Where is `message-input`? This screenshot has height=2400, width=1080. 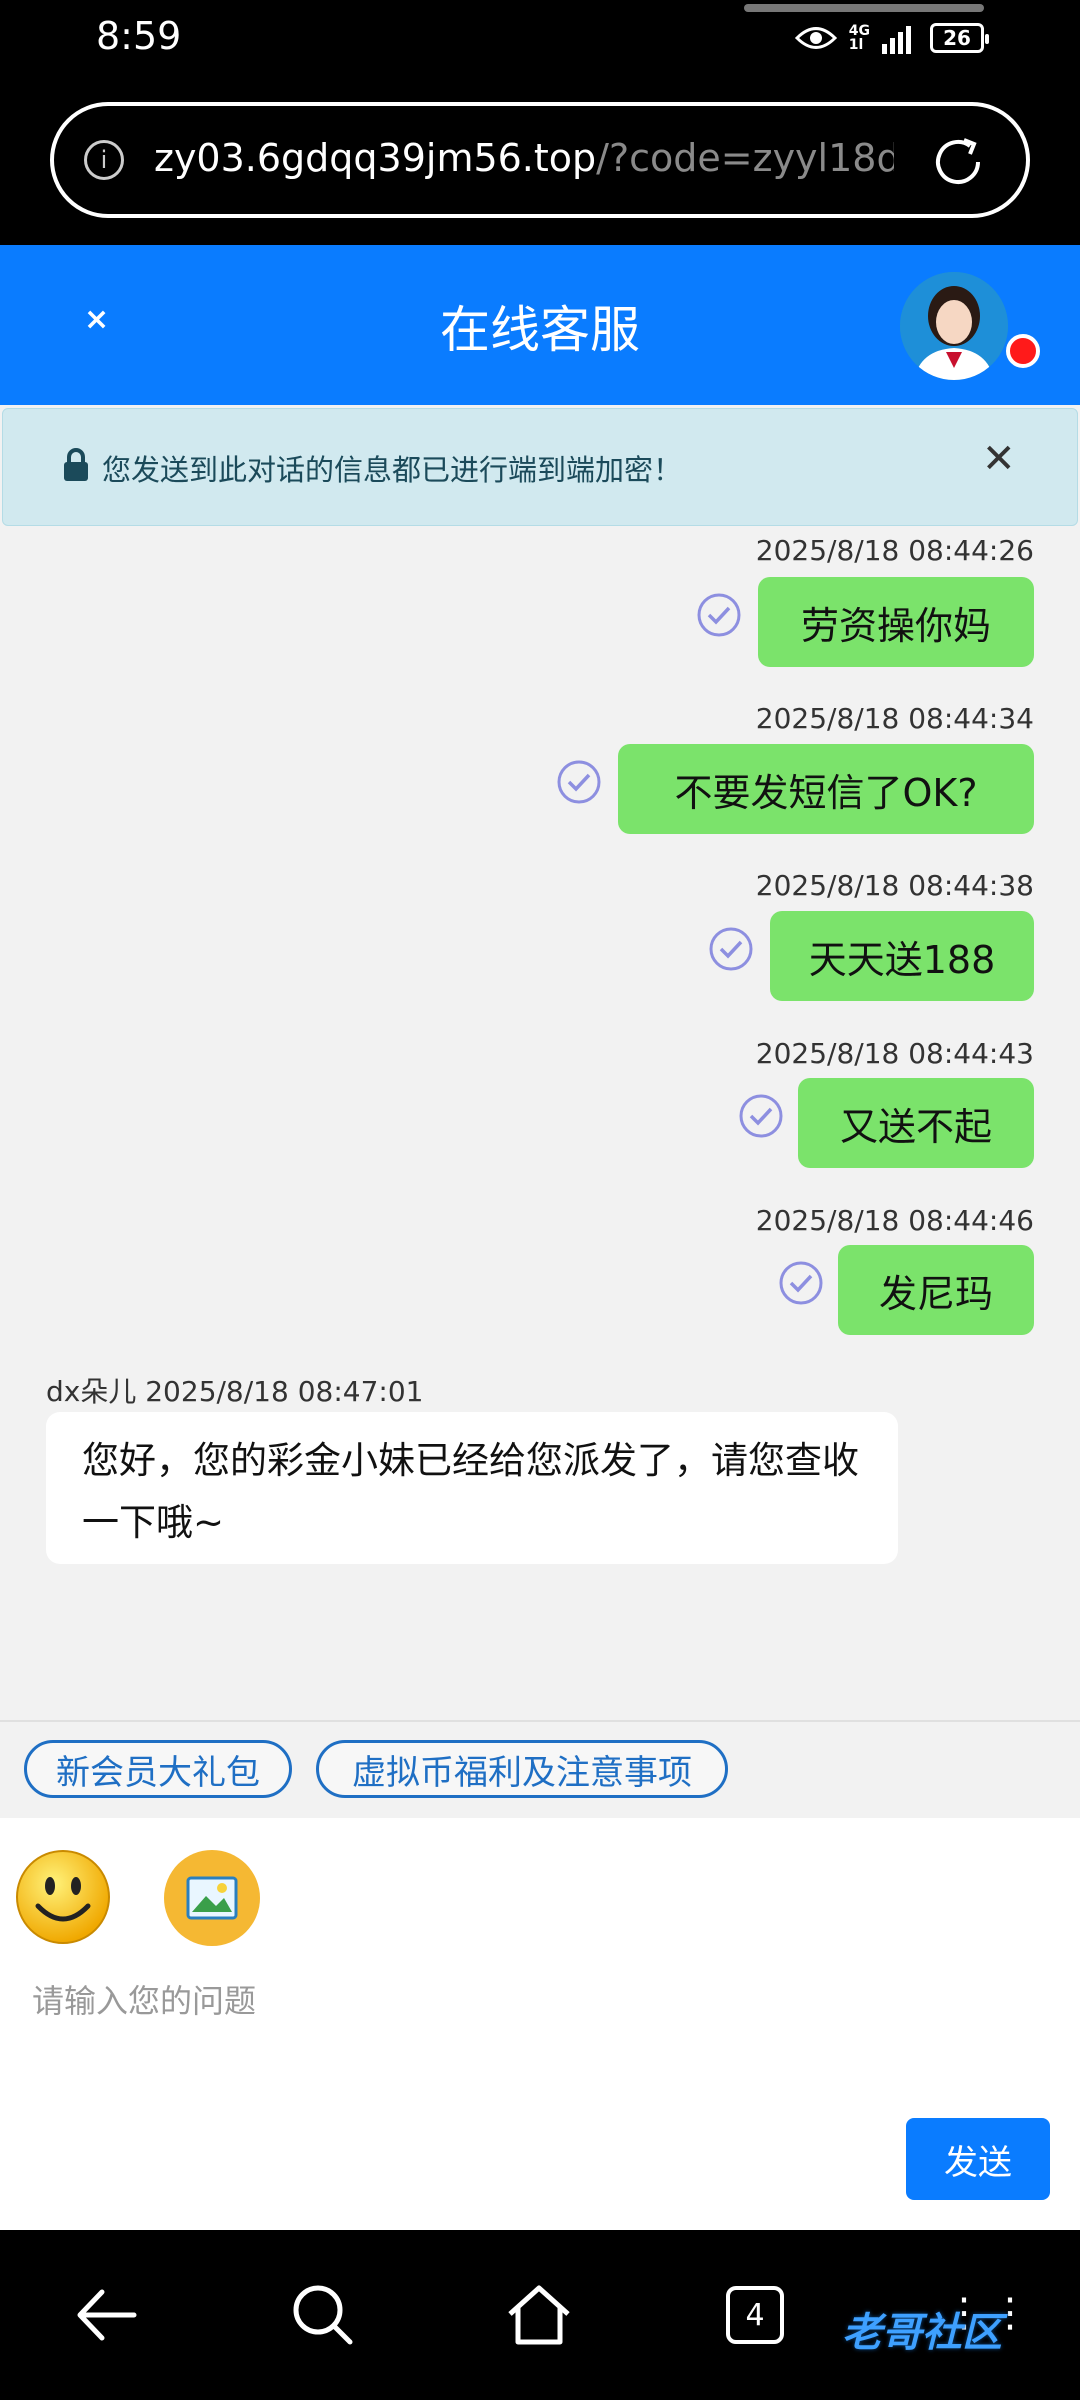 message-input is located at coordinates (532, 2001).